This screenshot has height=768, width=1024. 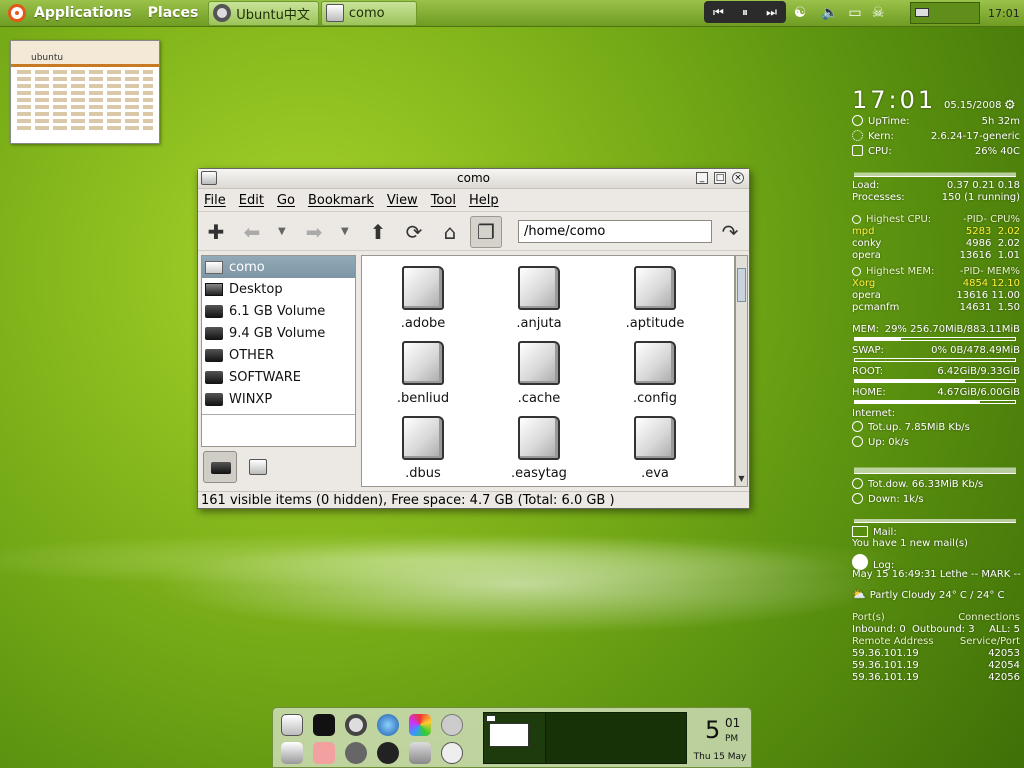 I want to click on sidebar-item-volume-6gb: 6.1 GB Volume, so click(x=278, y=311).